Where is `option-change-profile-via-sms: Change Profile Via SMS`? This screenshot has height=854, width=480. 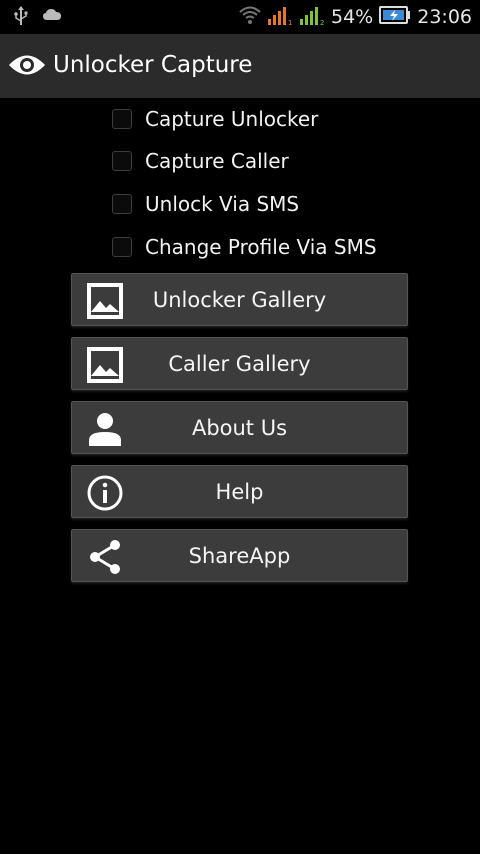 option-change-profile-via-sms: Change Profile Via SMS is located at coordinates (244, 247).